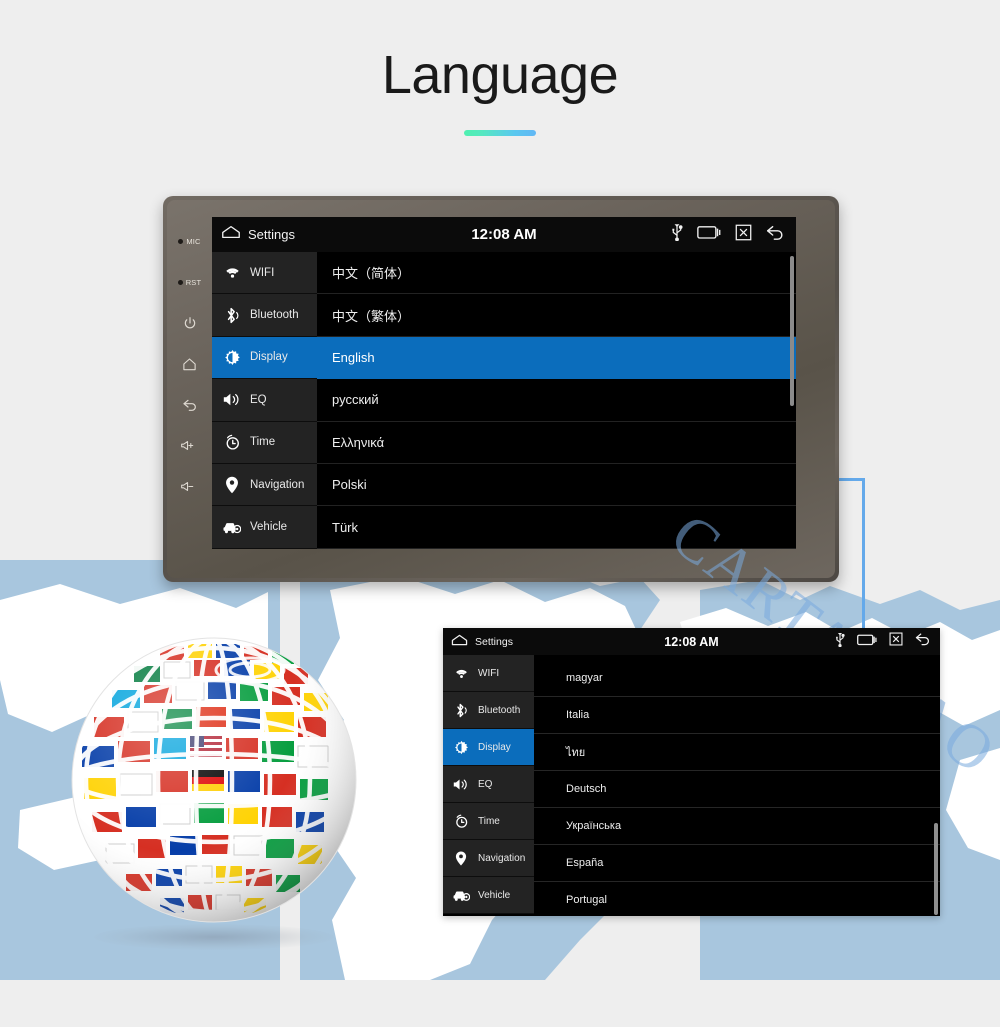 The image size is (1000, 1027). Describe the element at coordinates (556, 443) in the screenshot. I see `language-option: Ελληνικά` at that location.